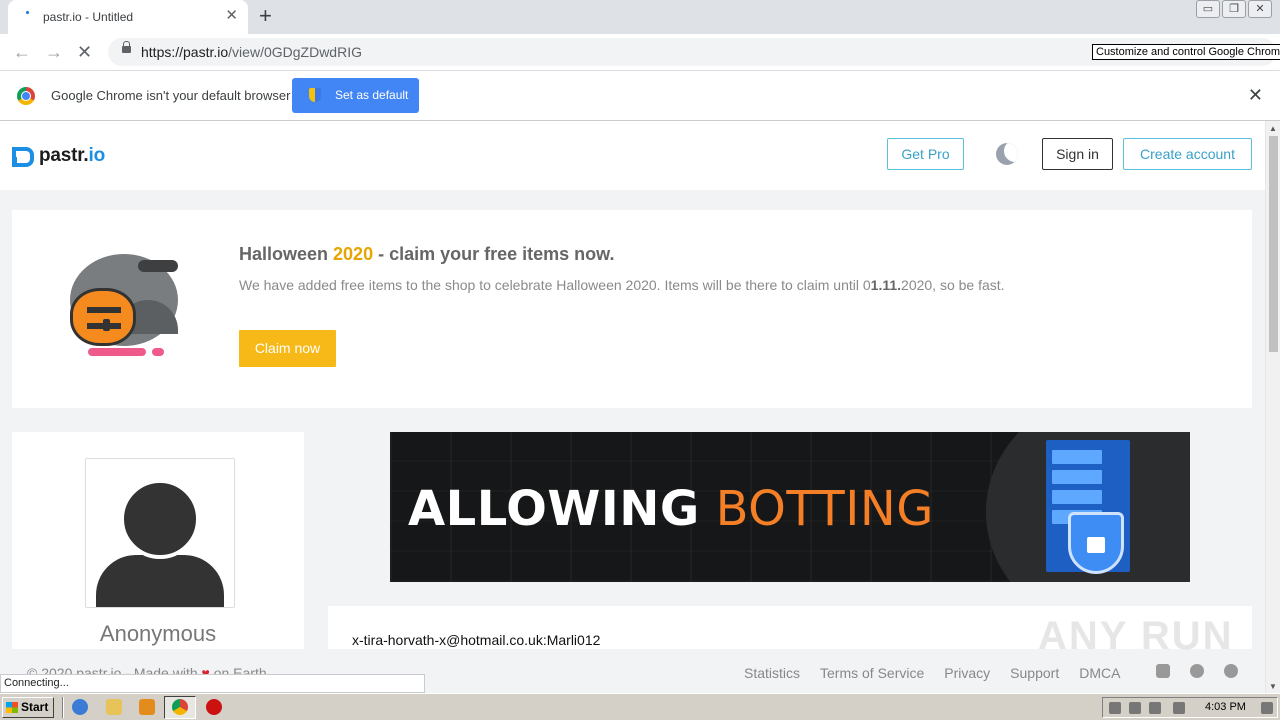 The height and width of the screenshot is (720, 1280). Describe the element at coordinates (54, 52) in the screenshot. I see `forward-button: →` at that location.